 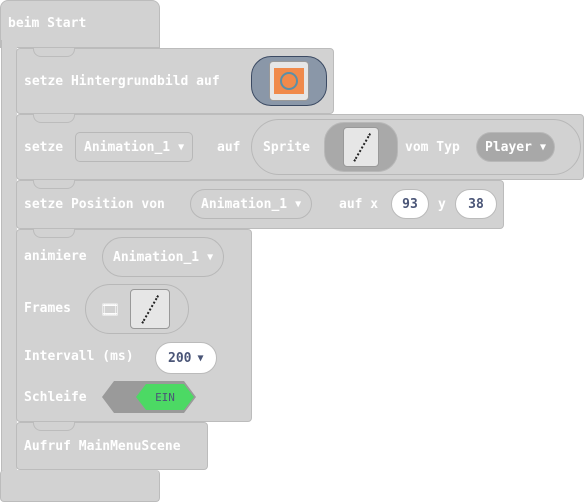 What do you see at coordinates (94, 204) in the screenshot?
I see `set-position-label: setze Position von` at bounding box center [94, 204].